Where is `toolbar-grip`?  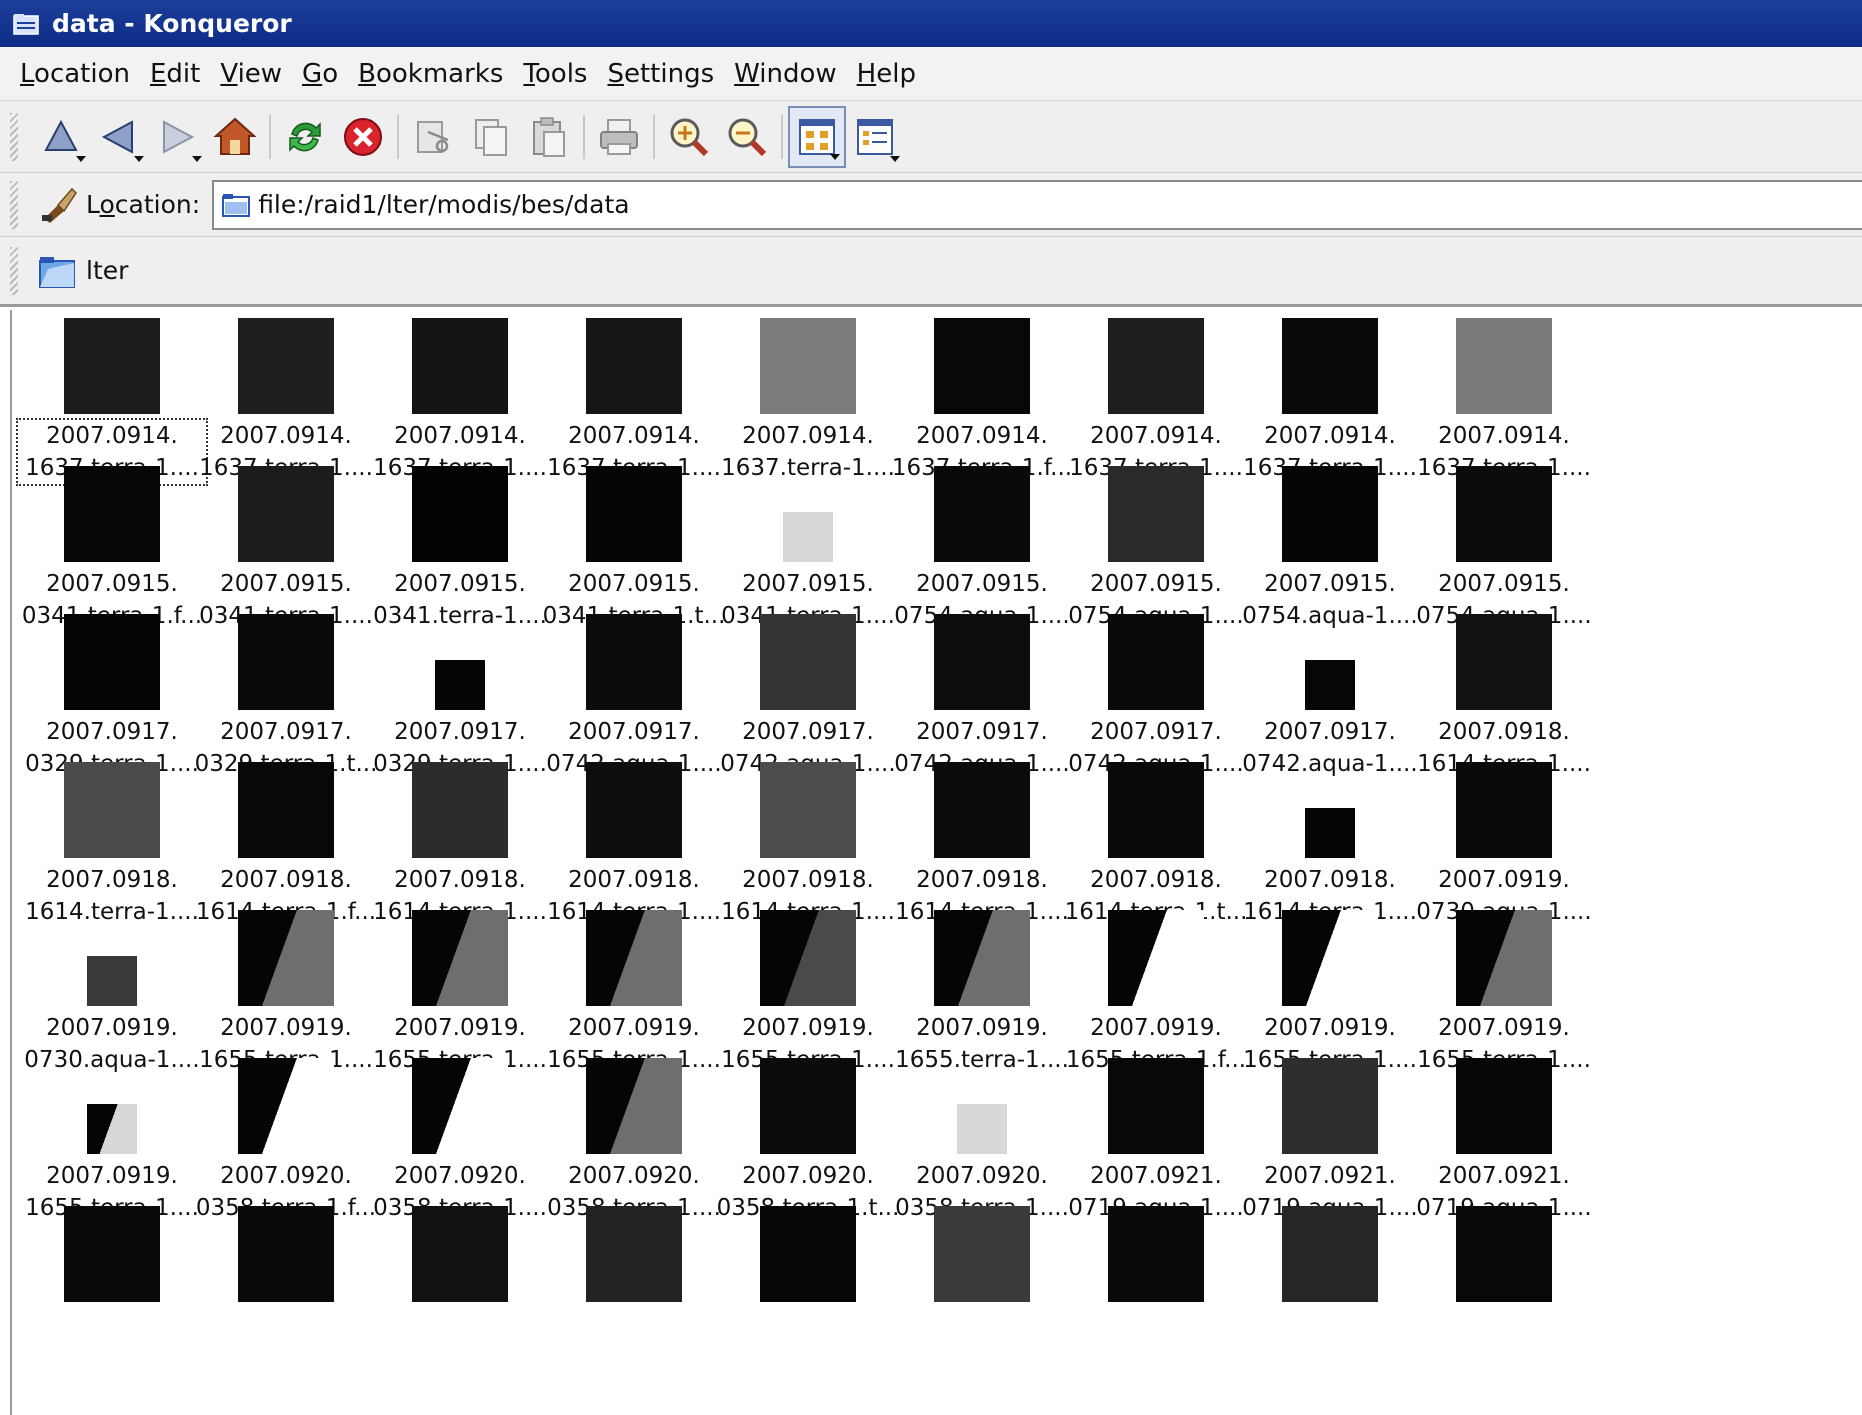 toolbar-grip is located at coordinates (14, 136).